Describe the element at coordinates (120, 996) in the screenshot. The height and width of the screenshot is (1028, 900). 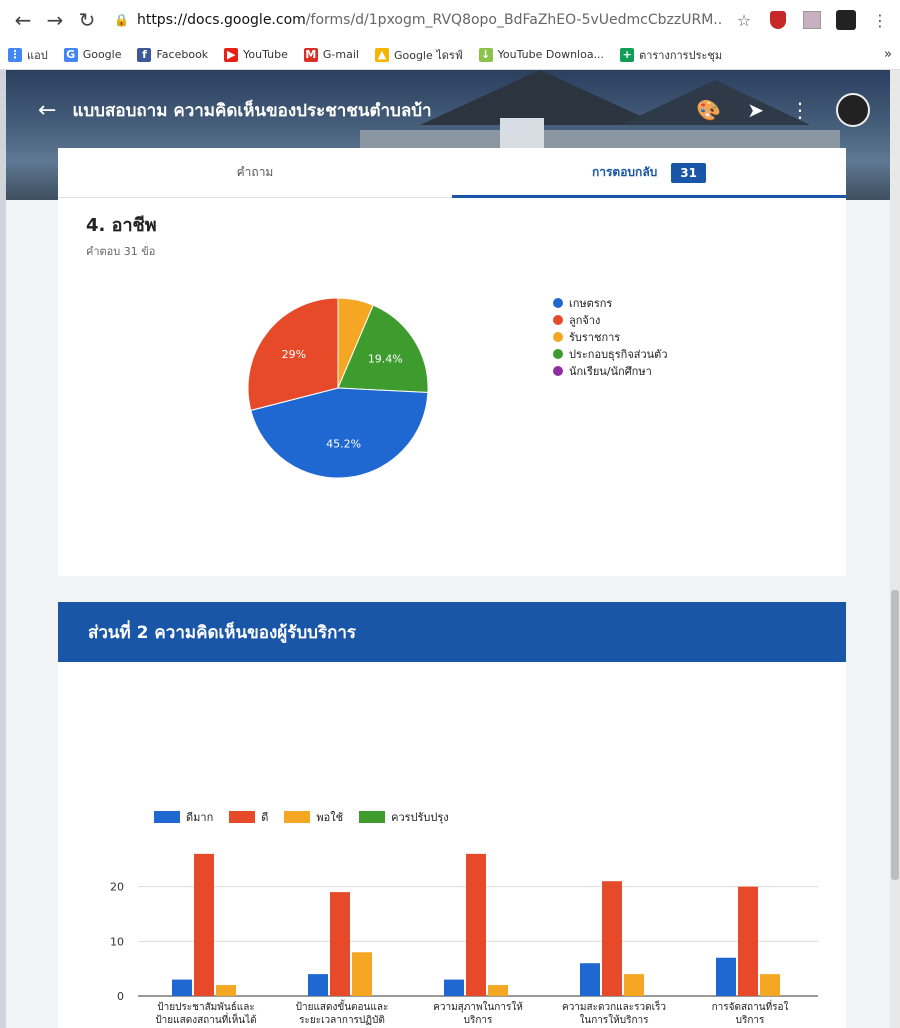
I see `y-tick-label: 0` at that location.